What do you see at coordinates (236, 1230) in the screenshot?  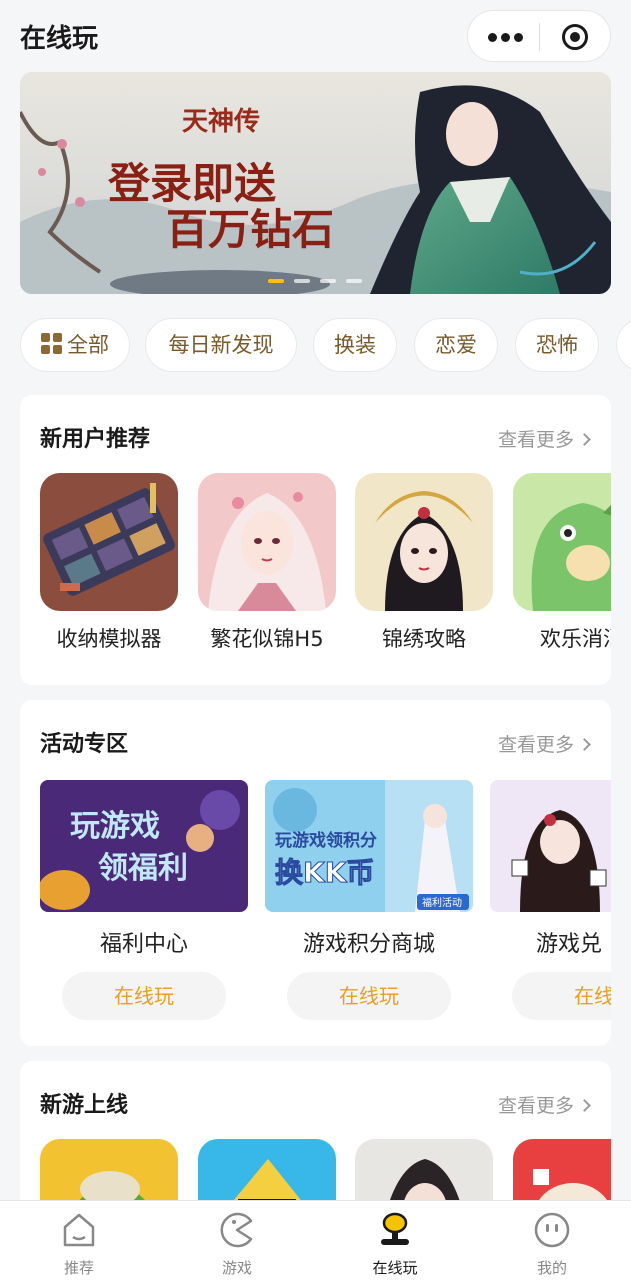 I see `pacman-icon` at bounding box center [236, 1230].